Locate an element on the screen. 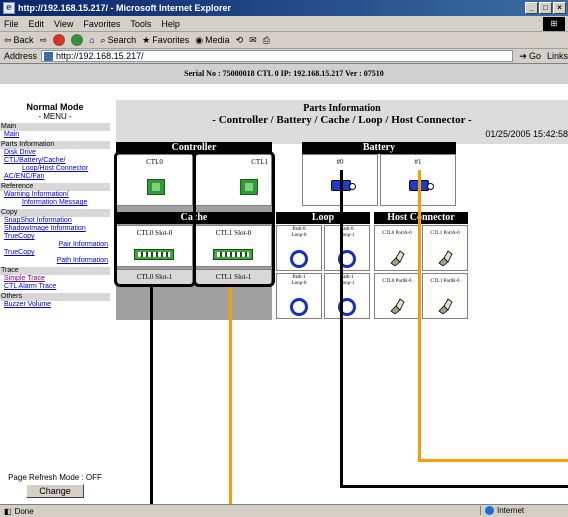 This screenshot has width=568, height=517. menu-title: - MENU - is located at coordinates (55, 116).